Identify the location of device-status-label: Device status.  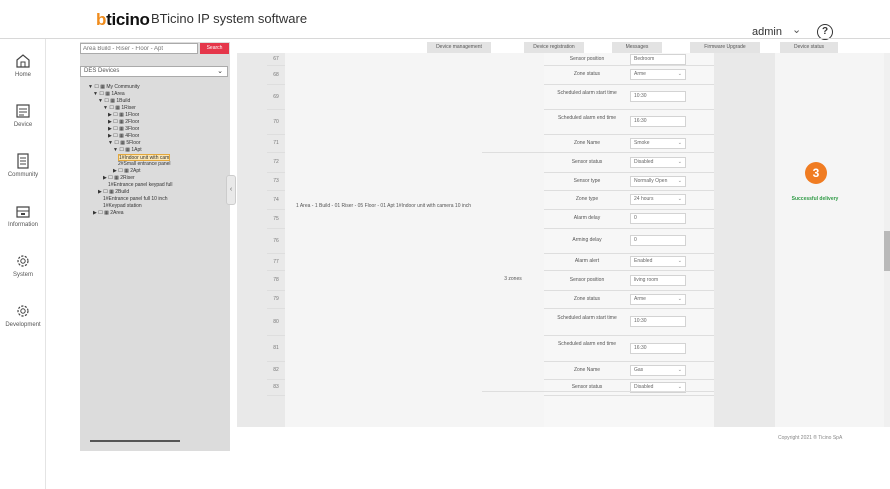
(808, 47).